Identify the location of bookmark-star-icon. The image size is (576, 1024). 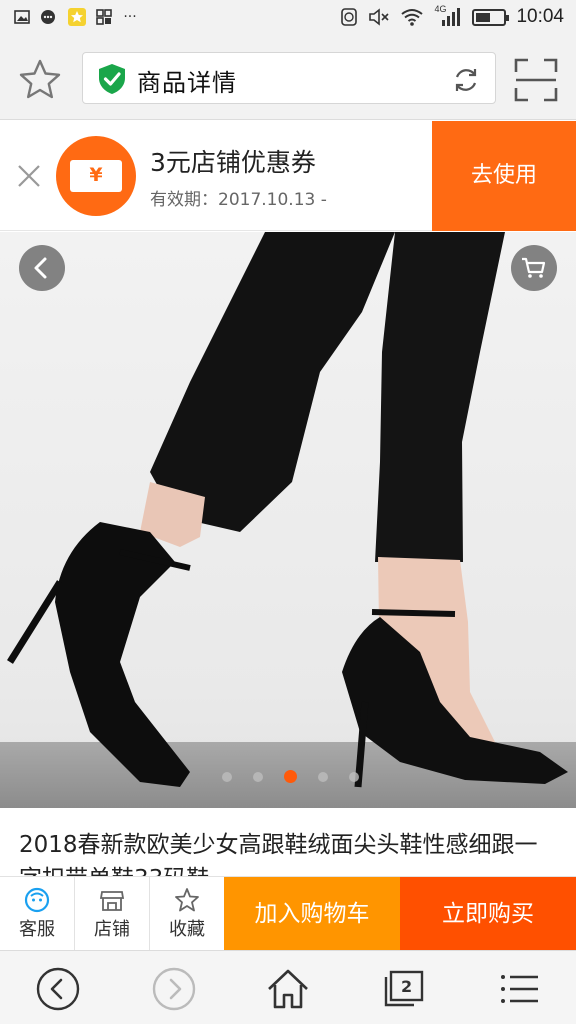
(40, 79).